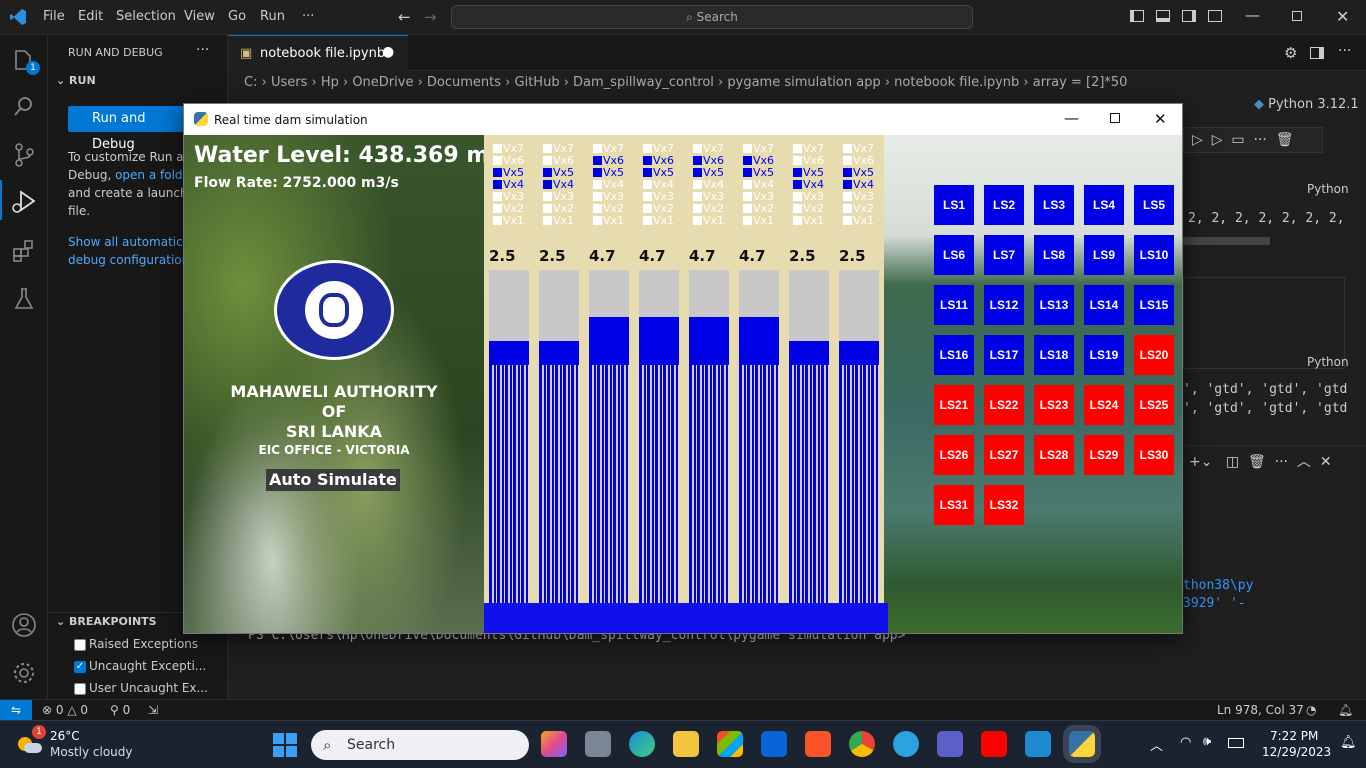 Image resolution: width=1366 pixels, height=768 pixels. What do you see at coordinates (24, 107) in the screenshot?
I see `search-view-icon` at bounding box center [24, 107].